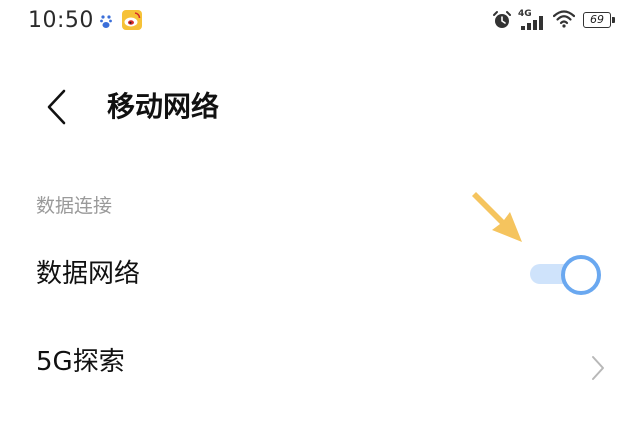 The width and height of the screenshot is (640, 426). I want to click on 5g-explore-label: 5G探索, so click(80, 362).